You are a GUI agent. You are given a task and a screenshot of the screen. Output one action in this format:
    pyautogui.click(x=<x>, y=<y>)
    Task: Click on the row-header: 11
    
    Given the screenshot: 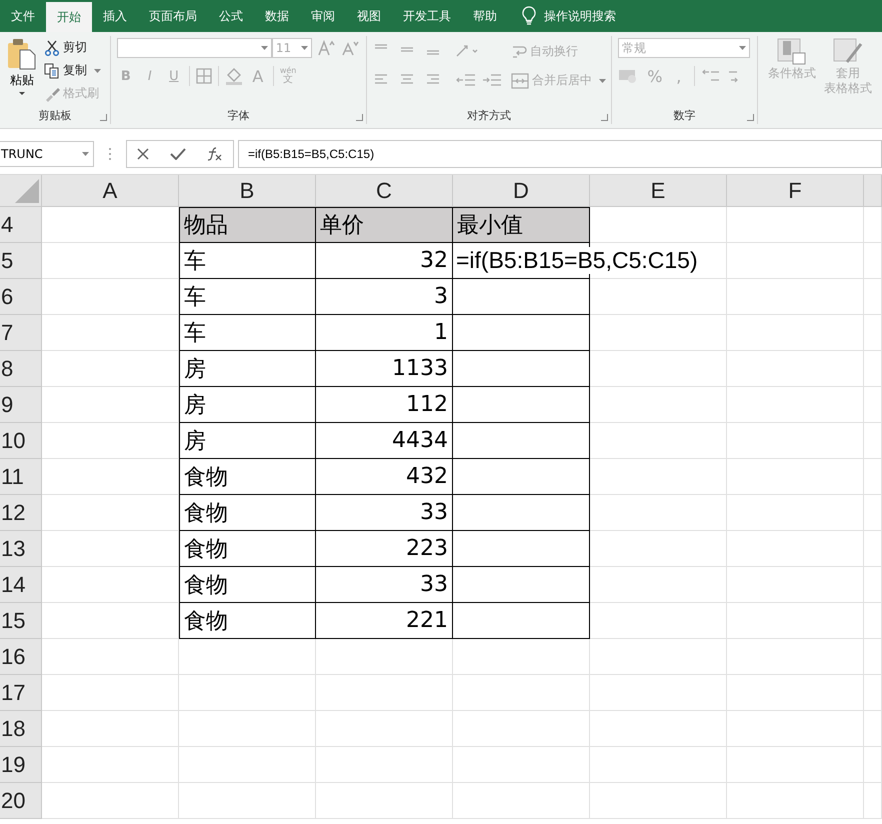 What is the action you would take?
    pyautogui.click(x=21, y=477)
    